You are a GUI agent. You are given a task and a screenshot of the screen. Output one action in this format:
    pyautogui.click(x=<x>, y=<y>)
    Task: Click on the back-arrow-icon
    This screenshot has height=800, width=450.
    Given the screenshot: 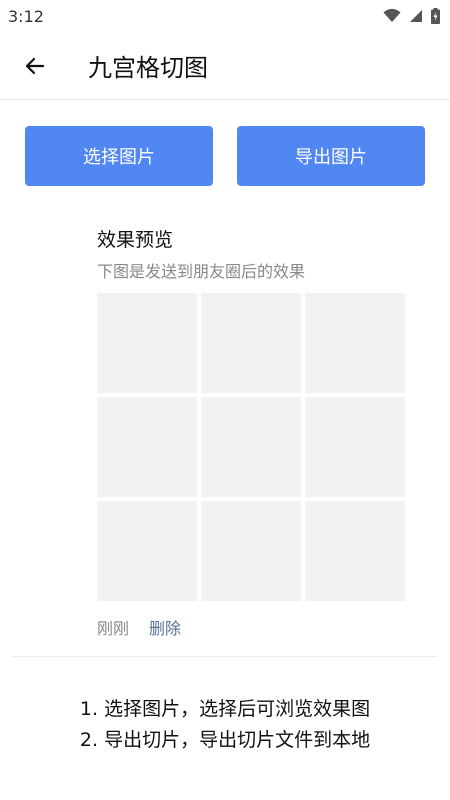 What is the action you would take?
    pyautogui.click(x=35, y=65)
    